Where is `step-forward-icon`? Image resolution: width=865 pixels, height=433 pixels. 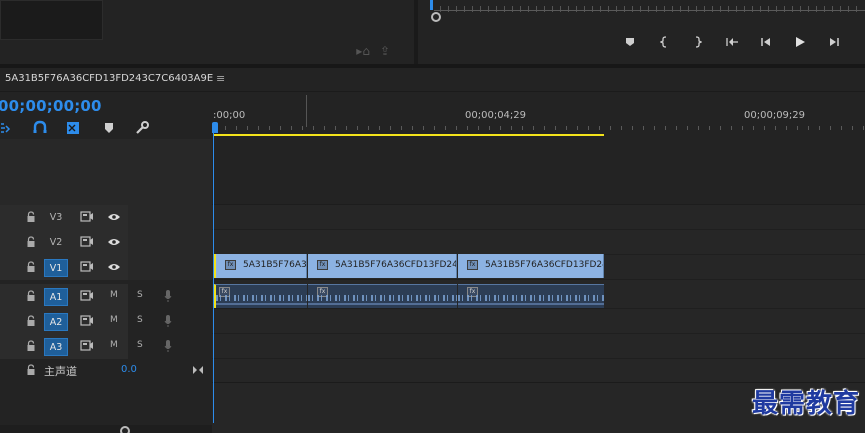 step-forward-icon is located at coordinates (834, 42).